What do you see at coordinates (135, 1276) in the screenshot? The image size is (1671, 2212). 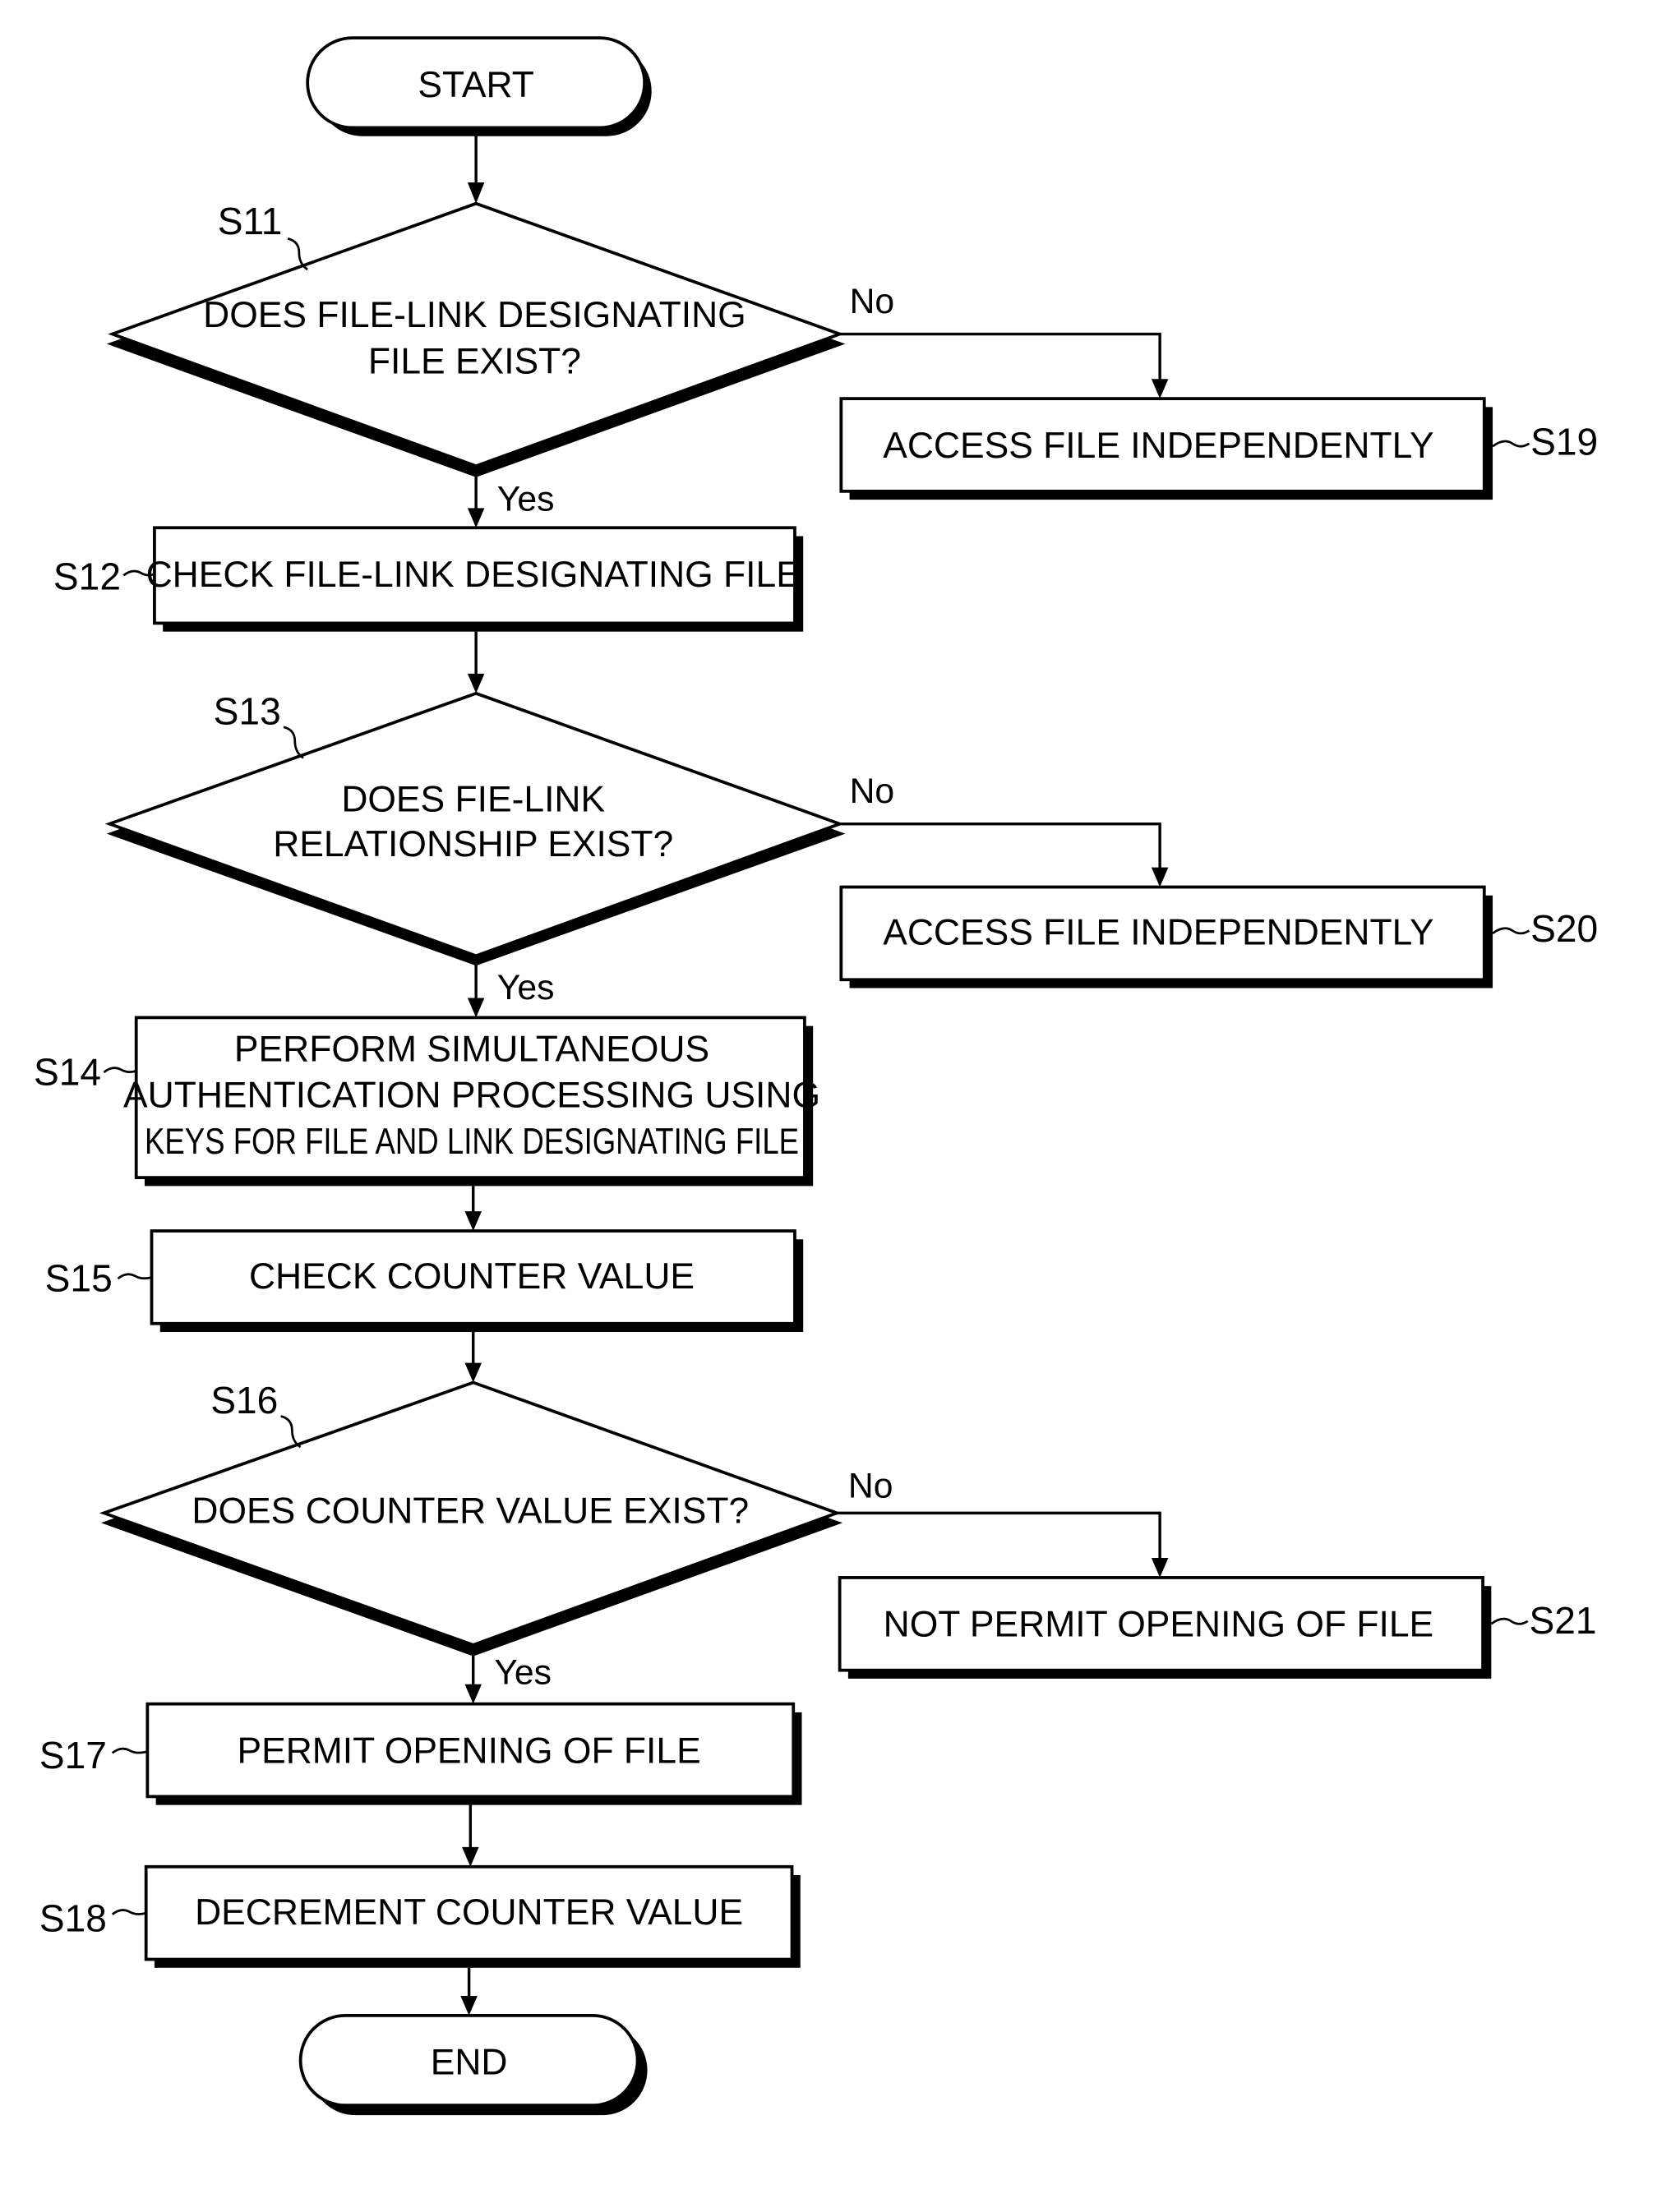 I see `s15-leader` at bounding box center [135, 1276].